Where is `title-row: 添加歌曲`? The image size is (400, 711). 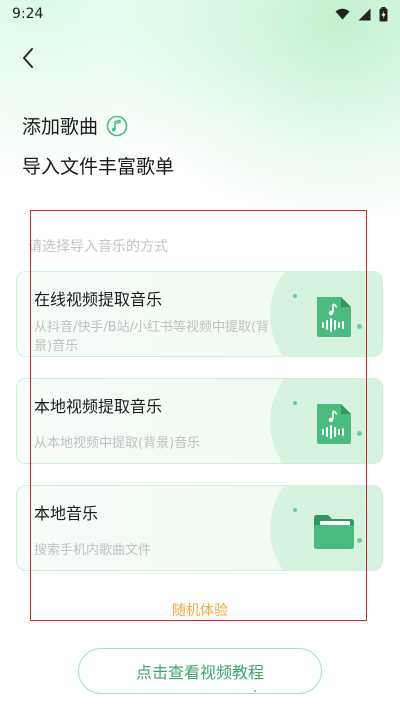 title-row: 添加歌曲 is located at coordinates (75, 125).